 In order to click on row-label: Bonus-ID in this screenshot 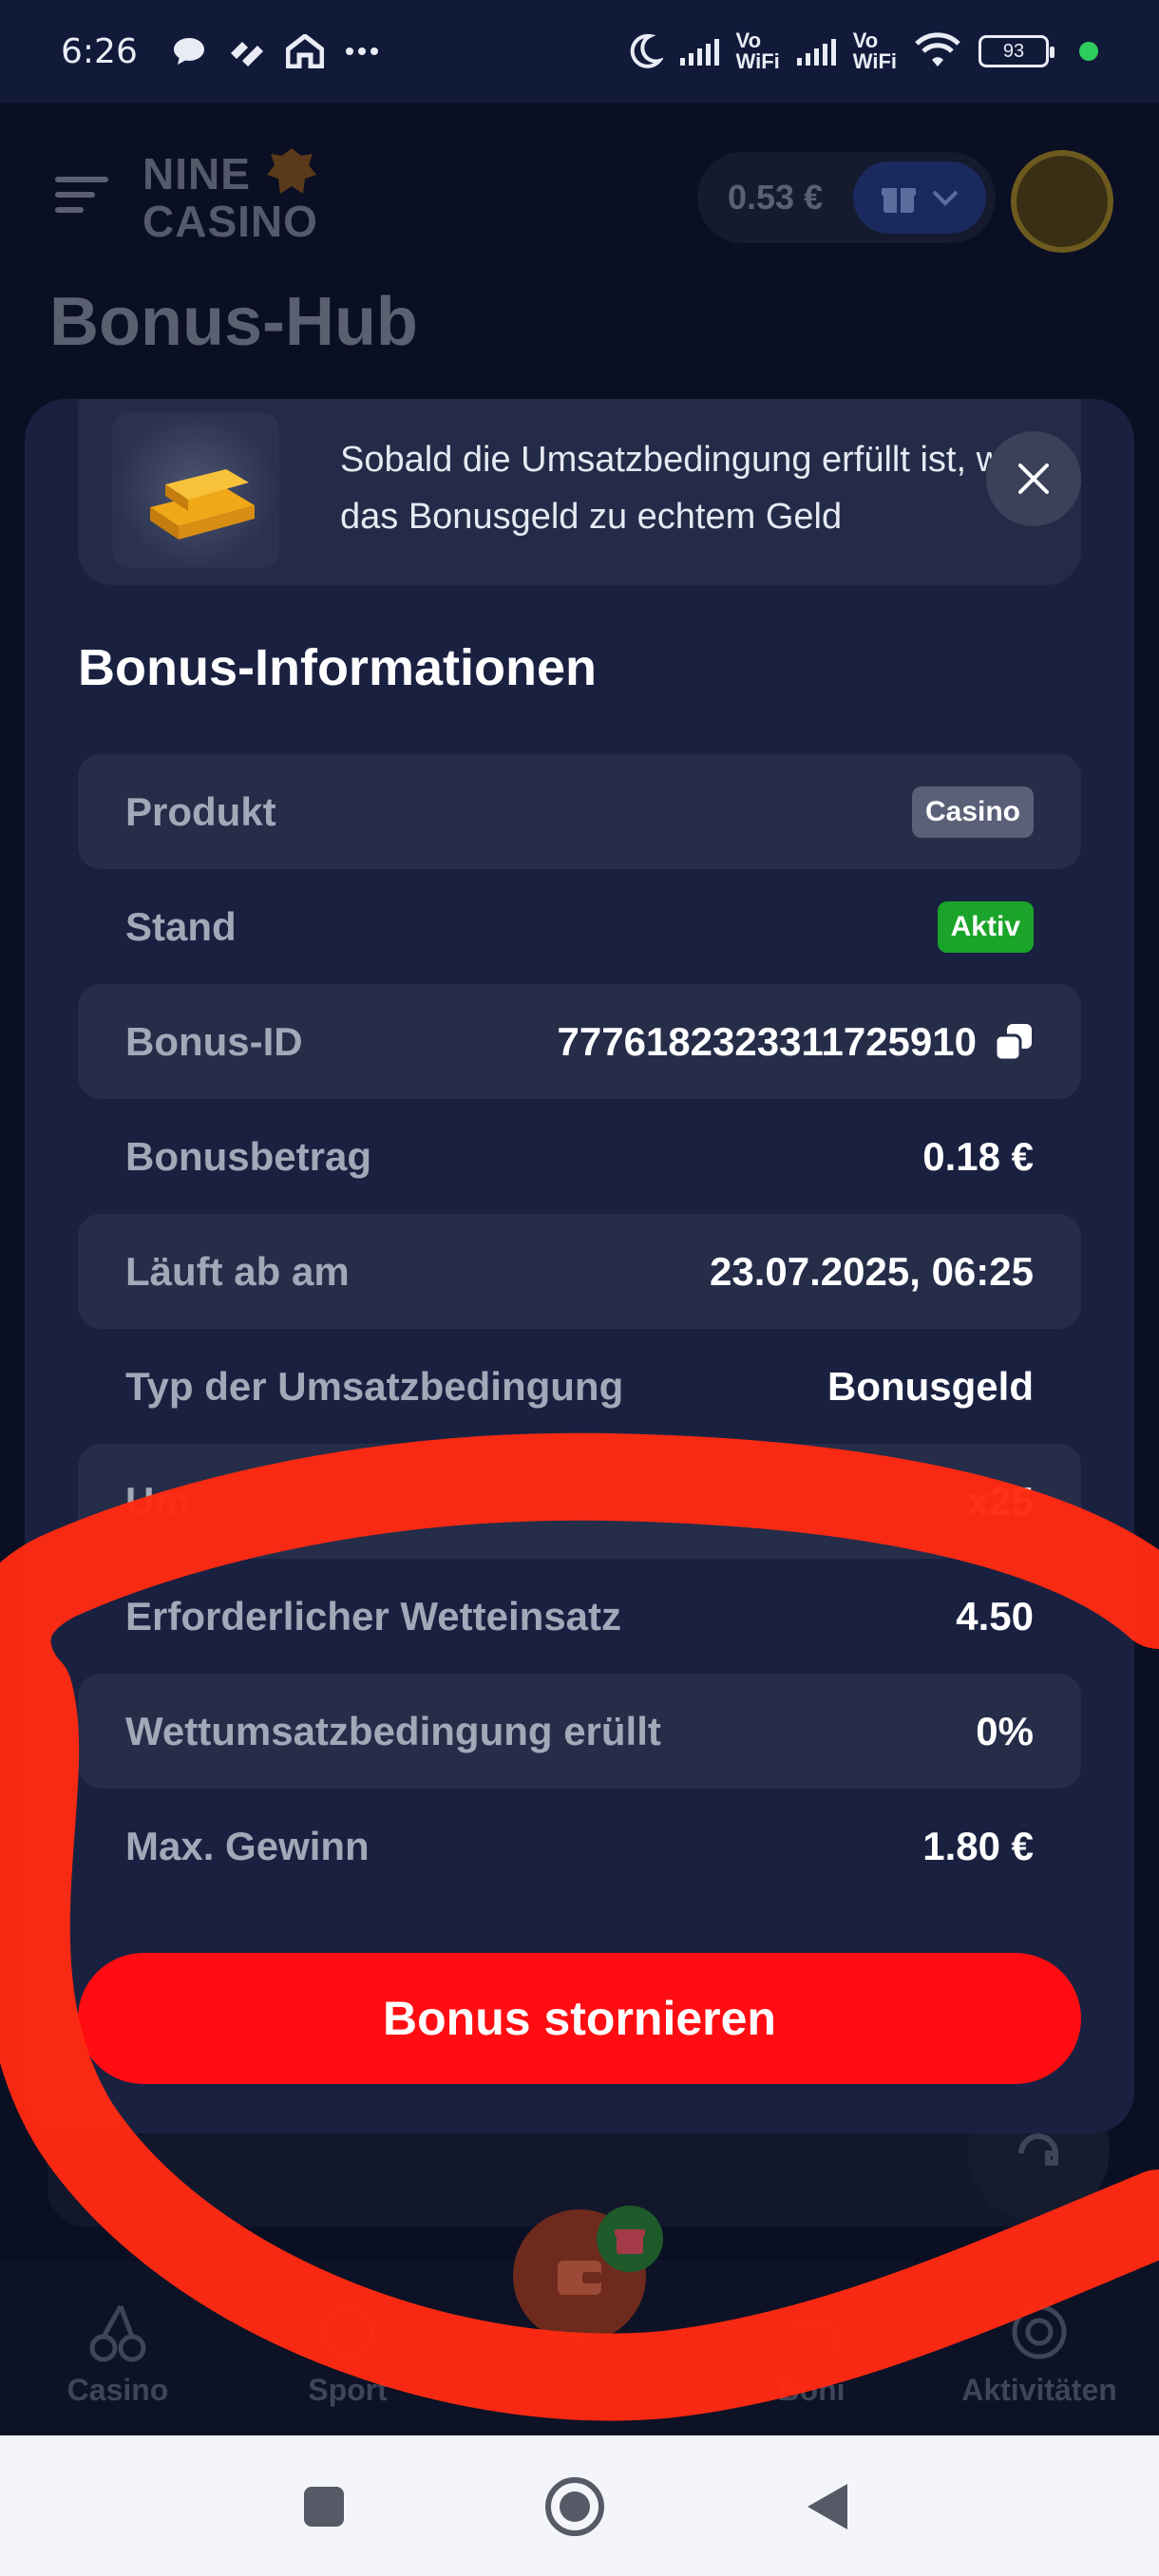, I will do `click(214, 1041)`.